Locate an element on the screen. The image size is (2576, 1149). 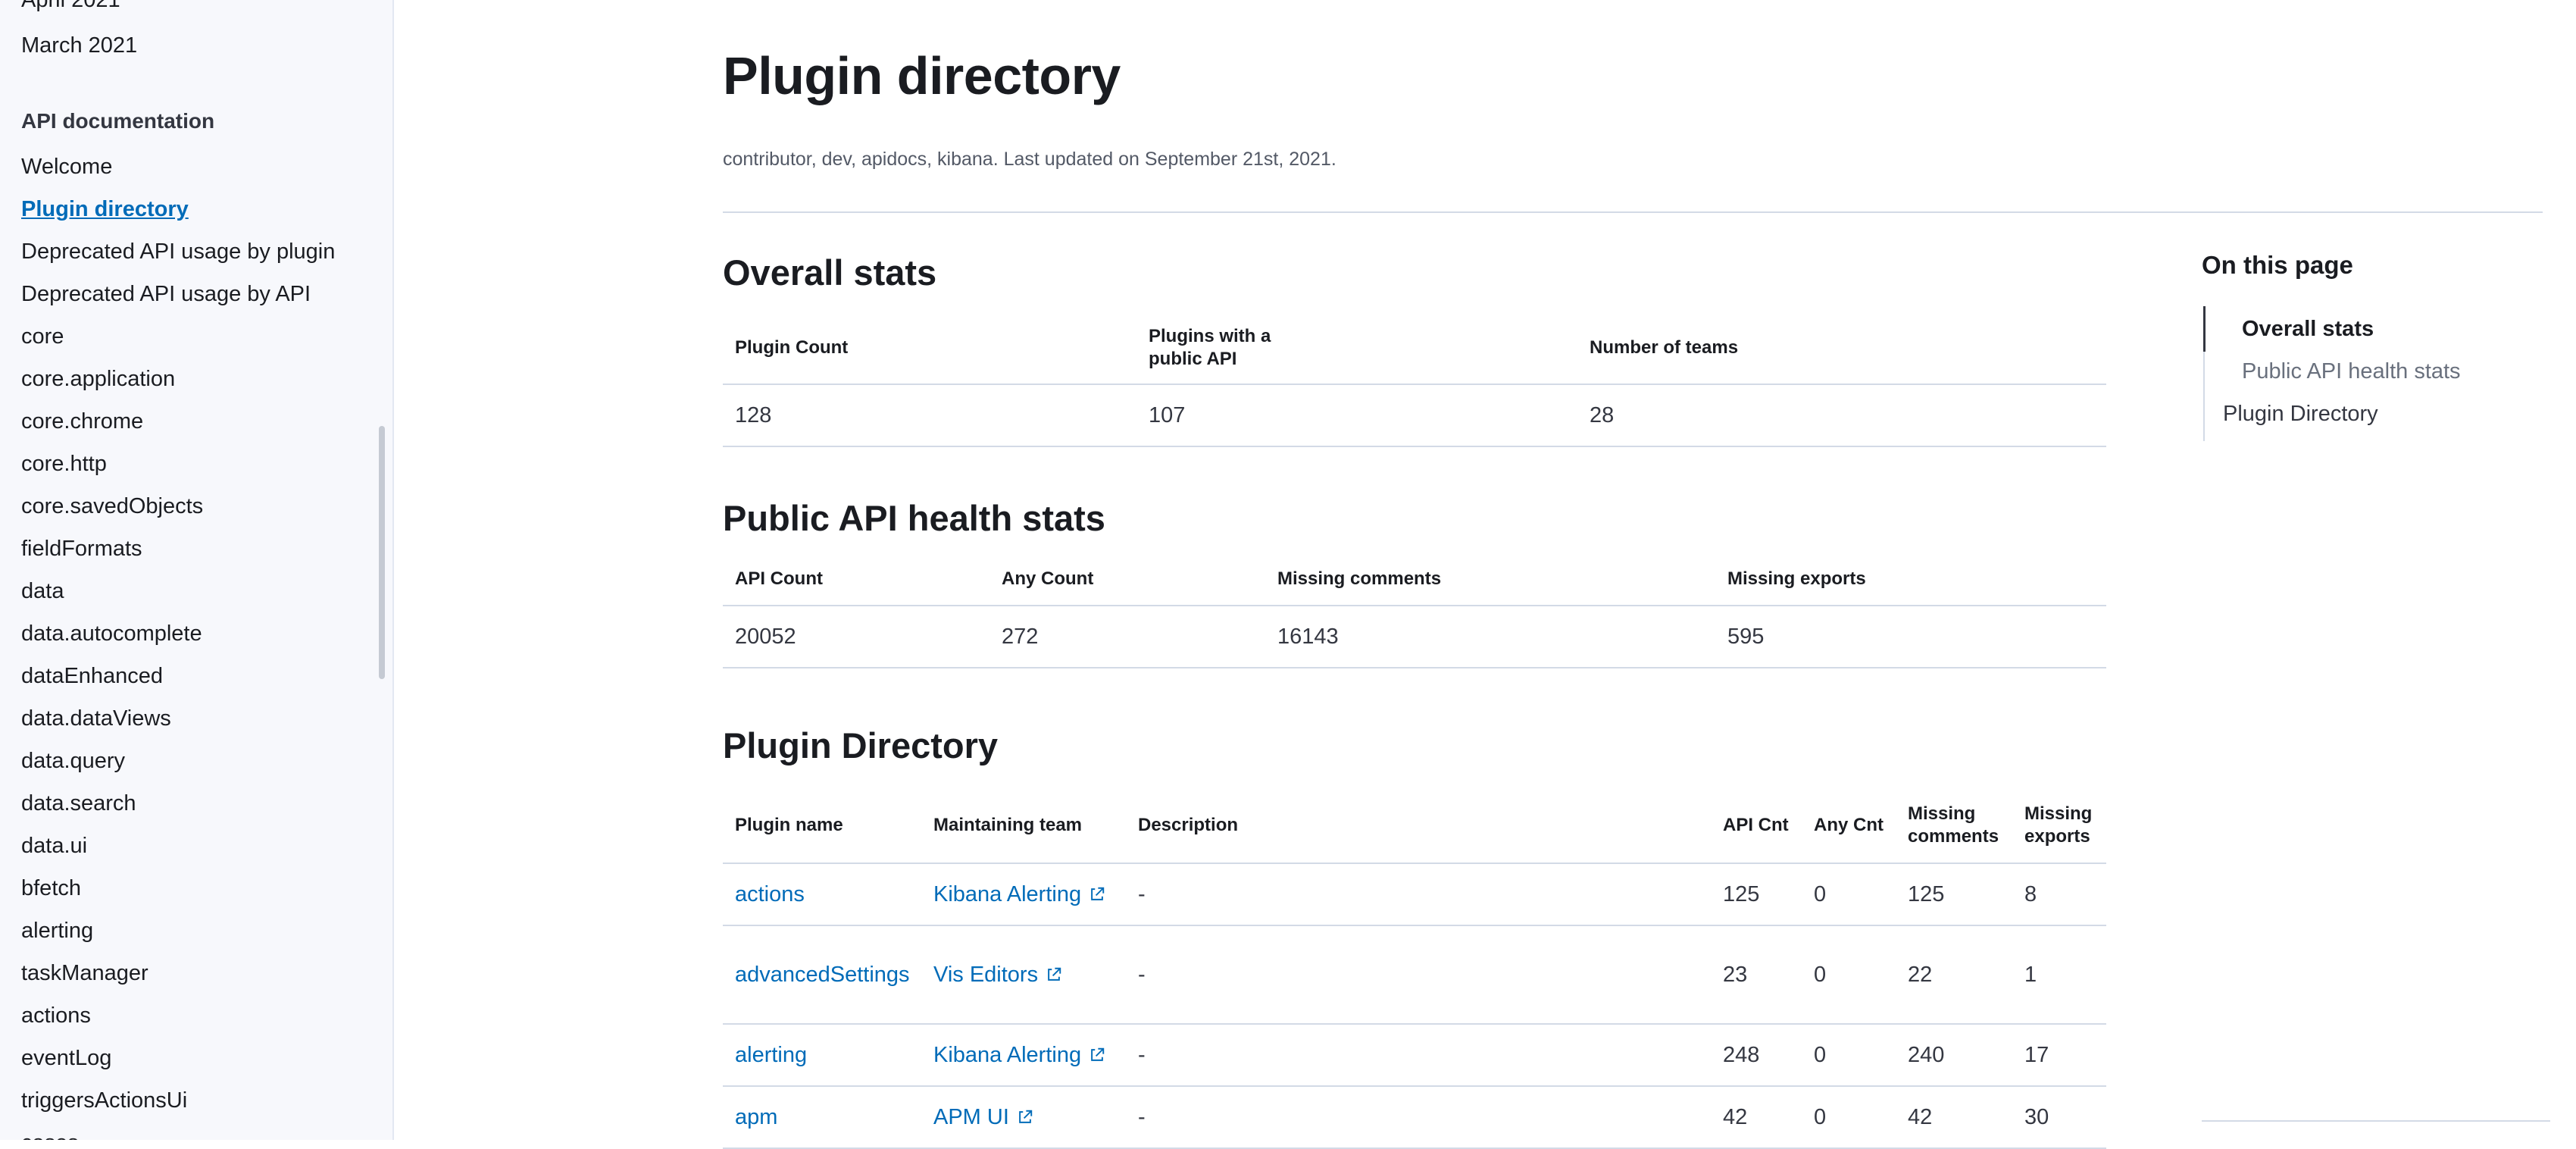
missing-exports-cell: 8 is located at coordinates (2030, 893).